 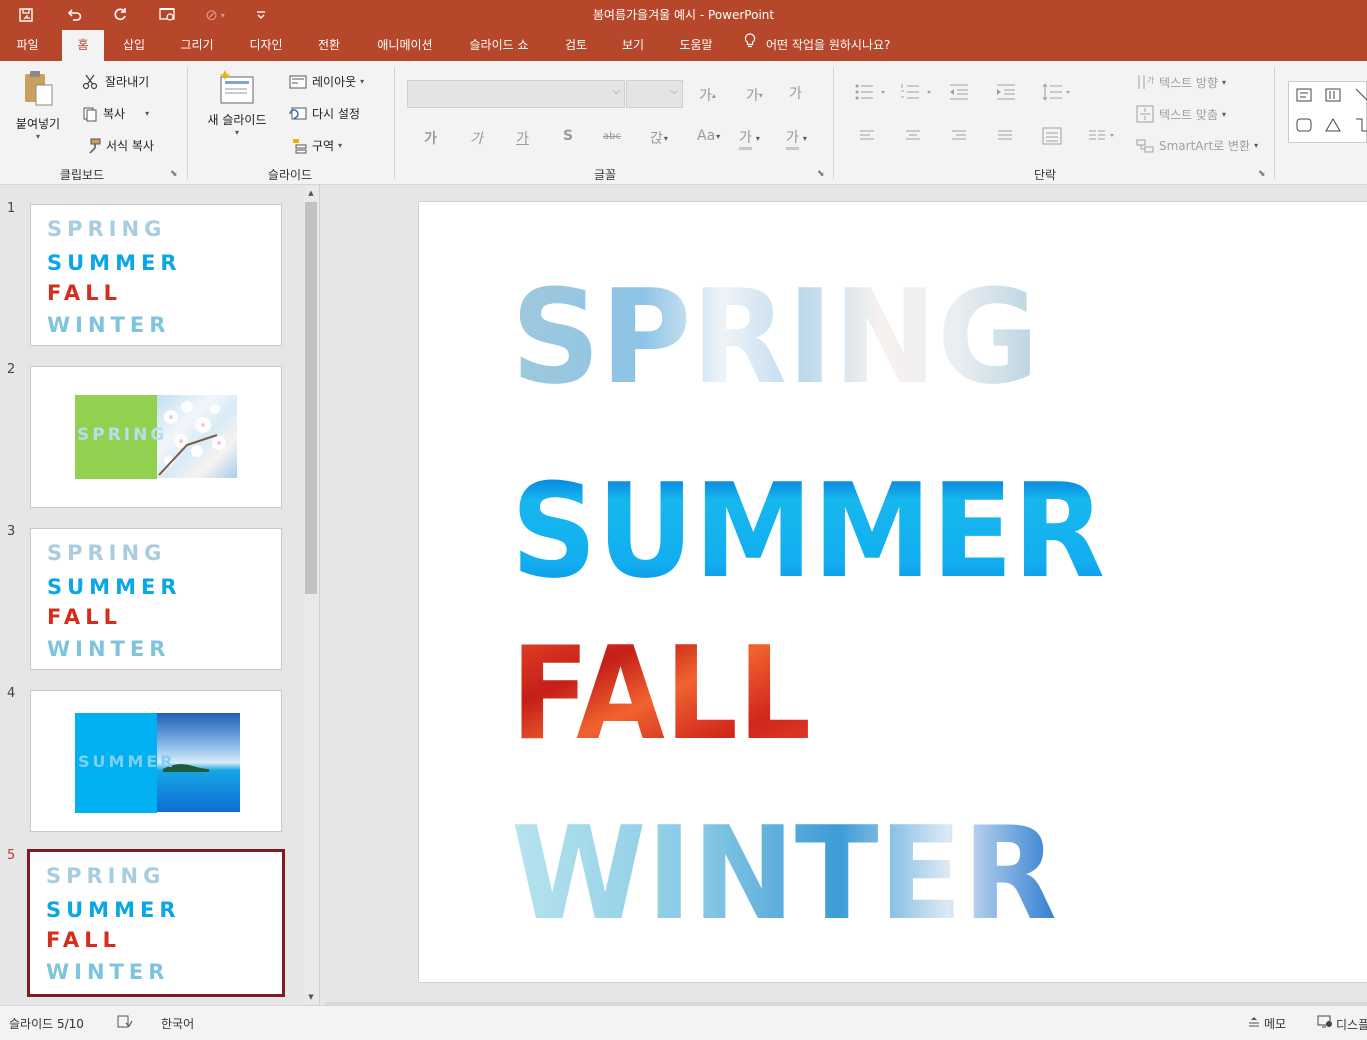 I want to click on new-slide-dropdown-icon: ▾, so click(x=237, y=132).